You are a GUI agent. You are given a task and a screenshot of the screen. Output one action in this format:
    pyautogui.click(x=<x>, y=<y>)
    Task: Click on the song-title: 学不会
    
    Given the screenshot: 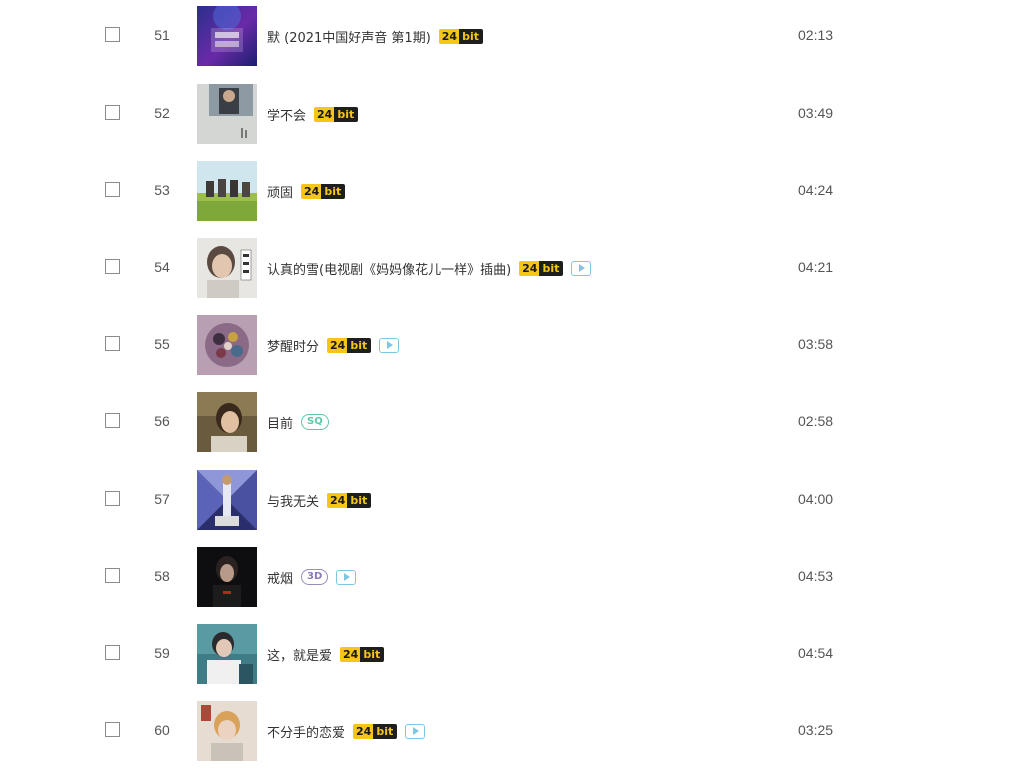 What is the action you would take?
    pyautogui.click(x=286, y=114)
    